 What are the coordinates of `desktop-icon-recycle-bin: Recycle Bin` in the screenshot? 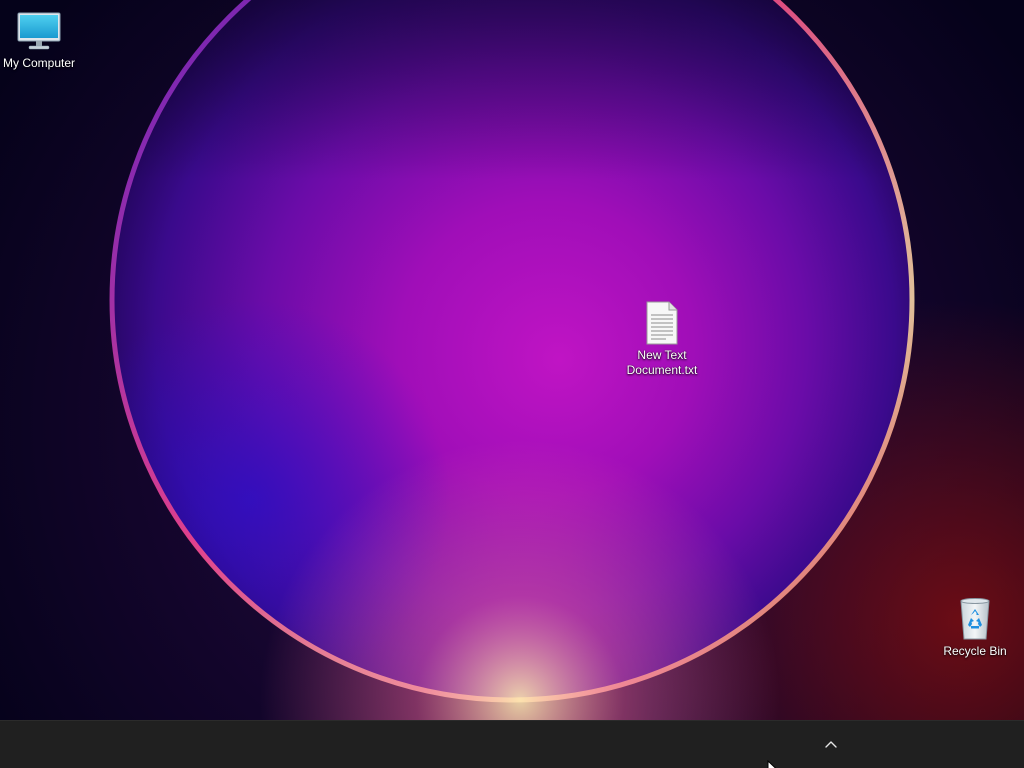 It's located at (975, 627).